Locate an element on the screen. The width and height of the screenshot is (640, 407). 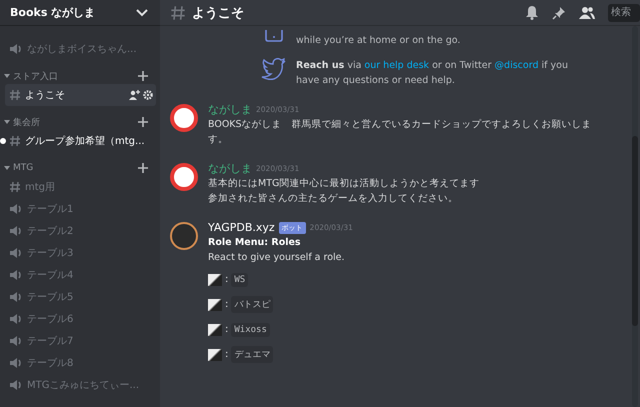
scroll-thumb is located at coordinates (635, 231).